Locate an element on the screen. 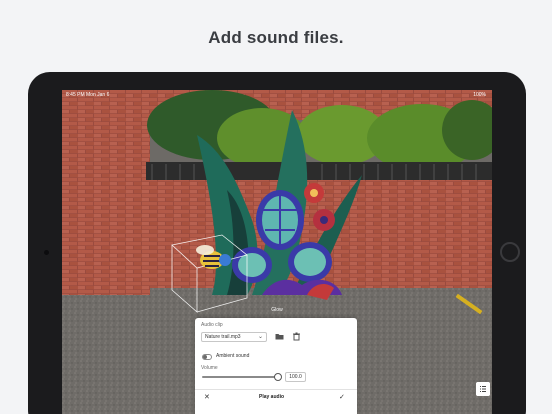 The height and width of the screenshot is (414, 552). object-title: Glow is located at coordinates (277, 310).